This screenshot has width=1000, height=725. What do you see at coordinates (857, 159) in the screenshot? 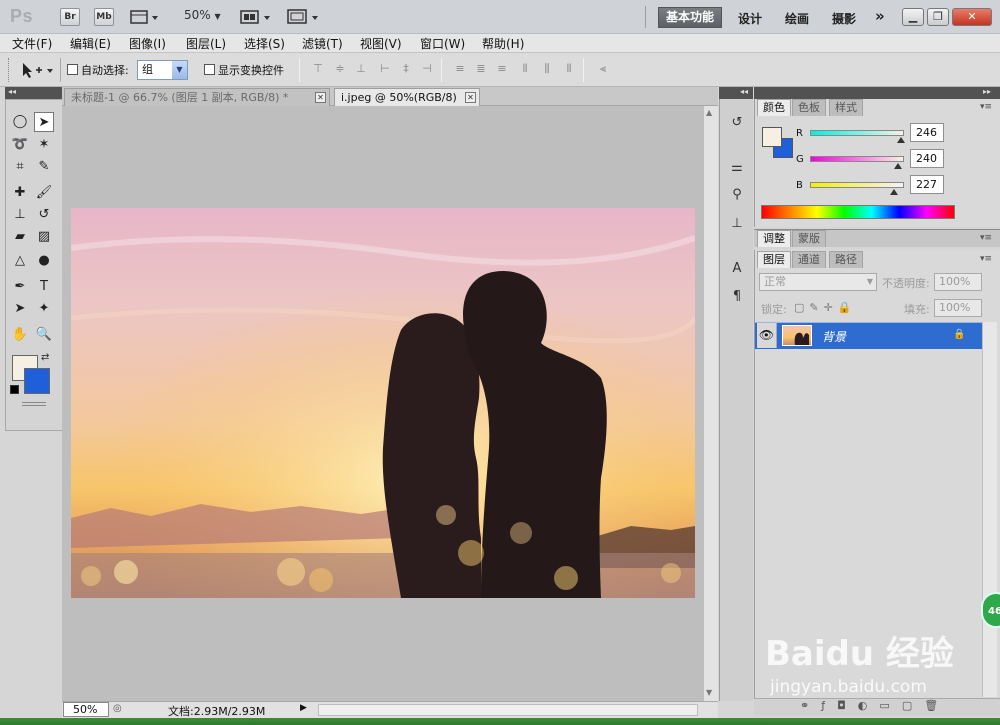
I see `green-slider` at bounding box center [857, 159].